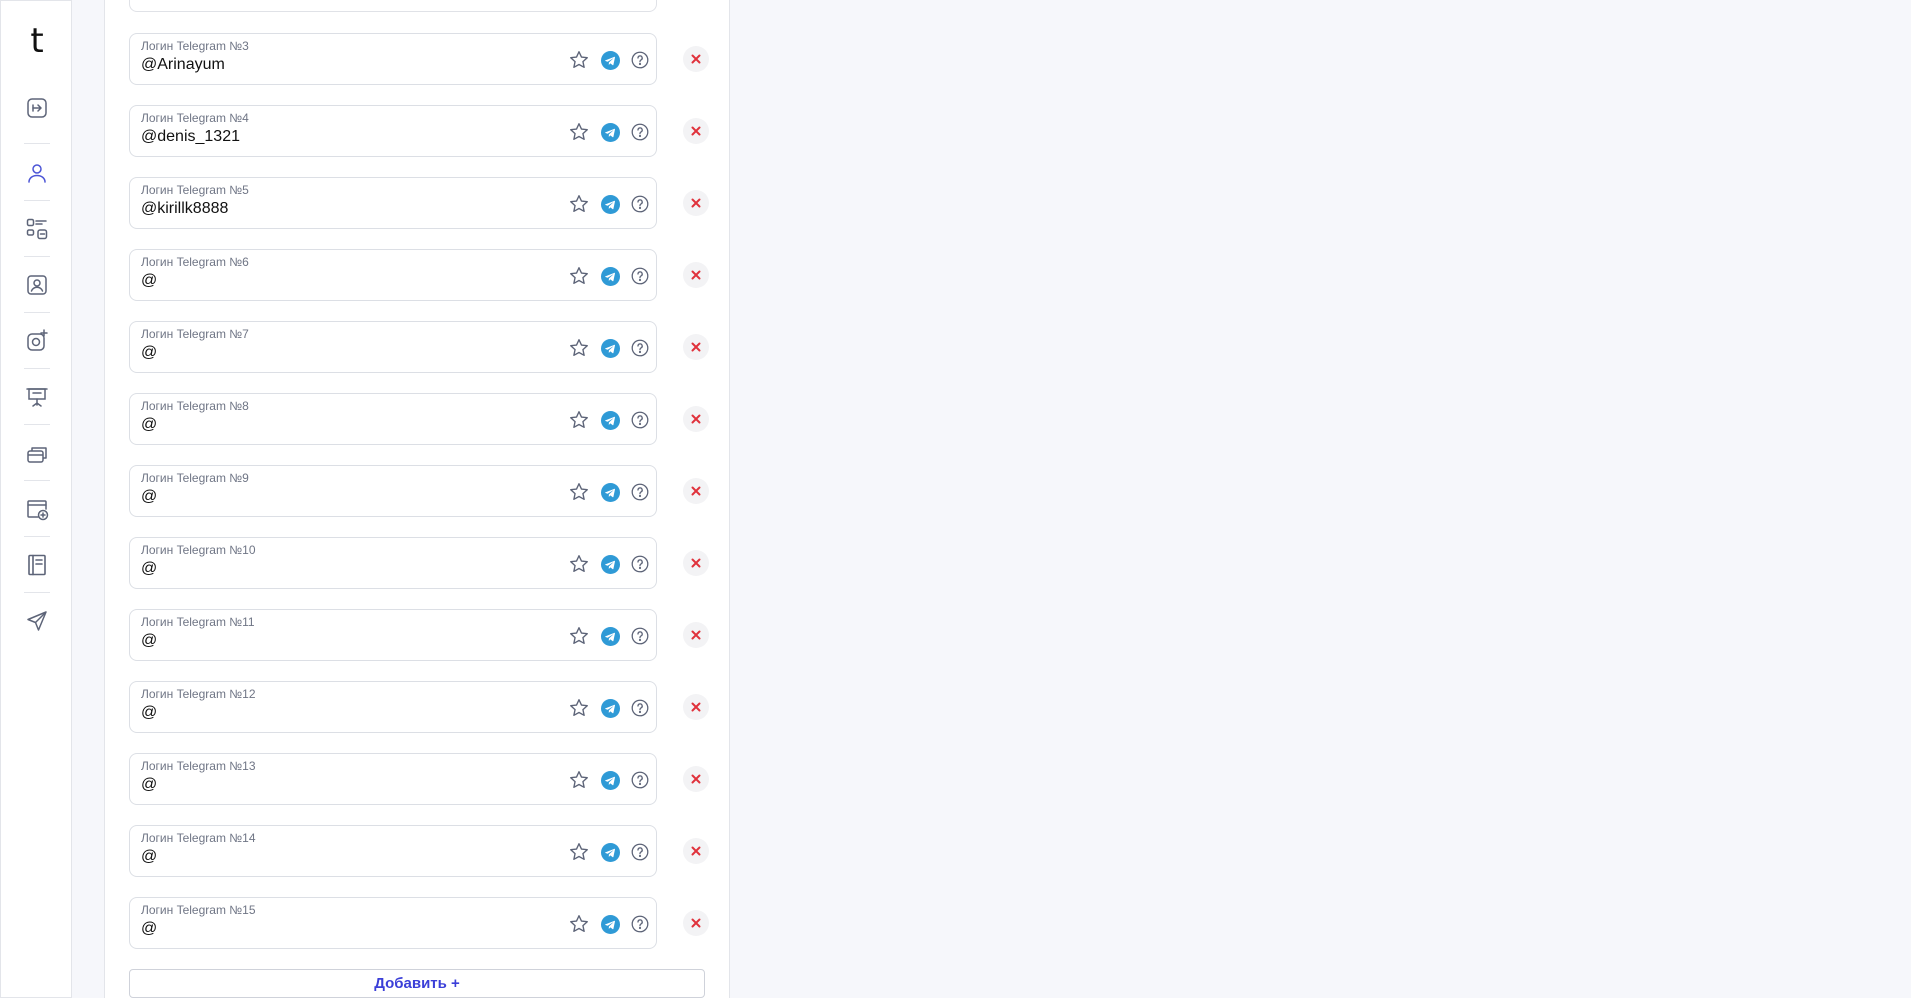 Image resolution: width=1911 pixels, height=998 pixels. Describe the element at coordinates (393, 203) in the screenshot. I see `telegram-login-field: Логин Telegram №5 @kirillk8888` at that location.